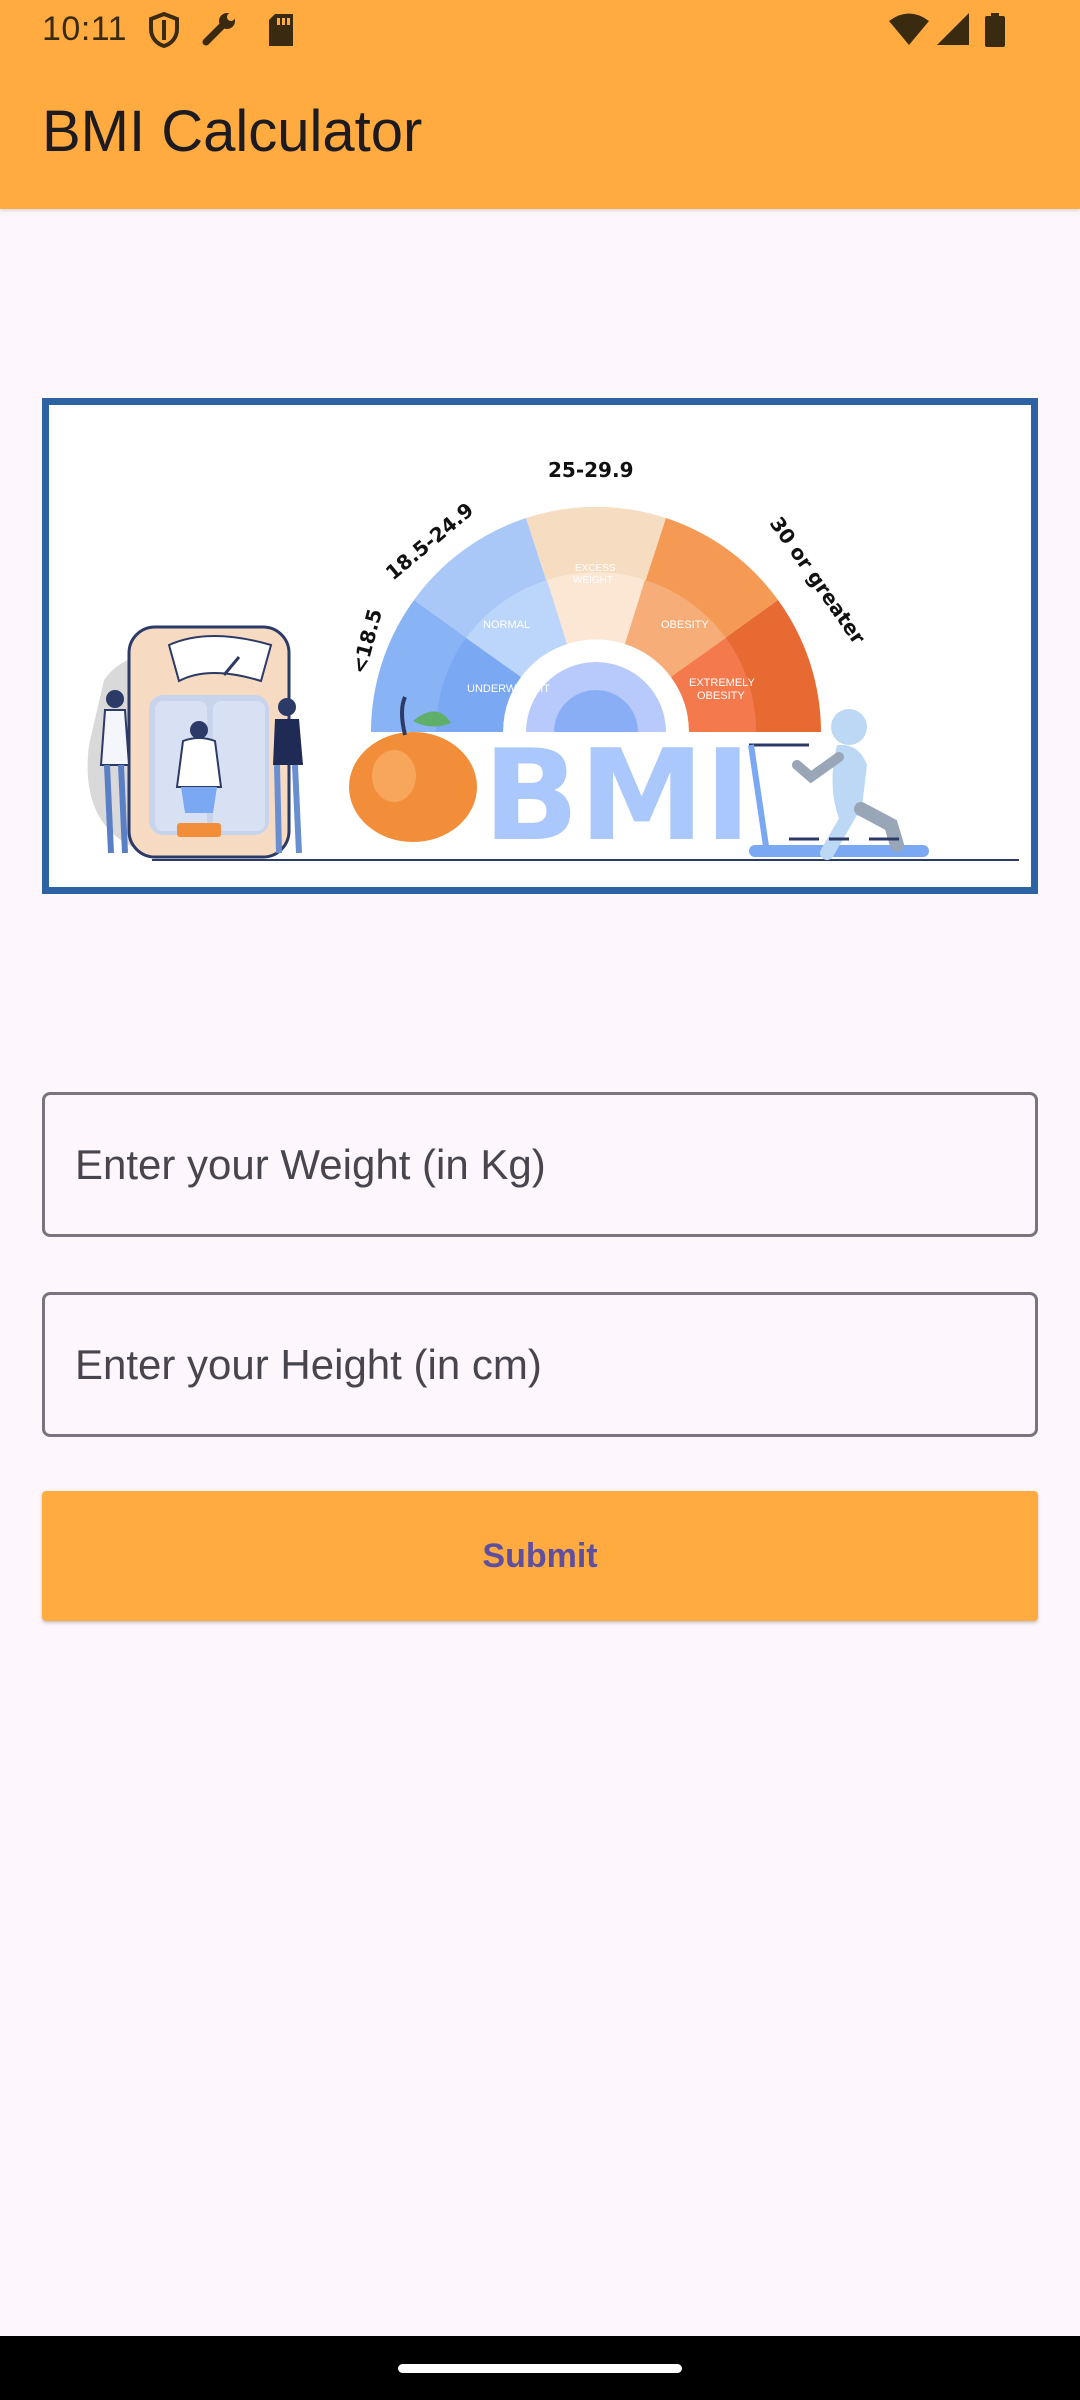 The height and width of the screenshot is (2400, 1080). I want to click on weight-field, so click(540, 1164).